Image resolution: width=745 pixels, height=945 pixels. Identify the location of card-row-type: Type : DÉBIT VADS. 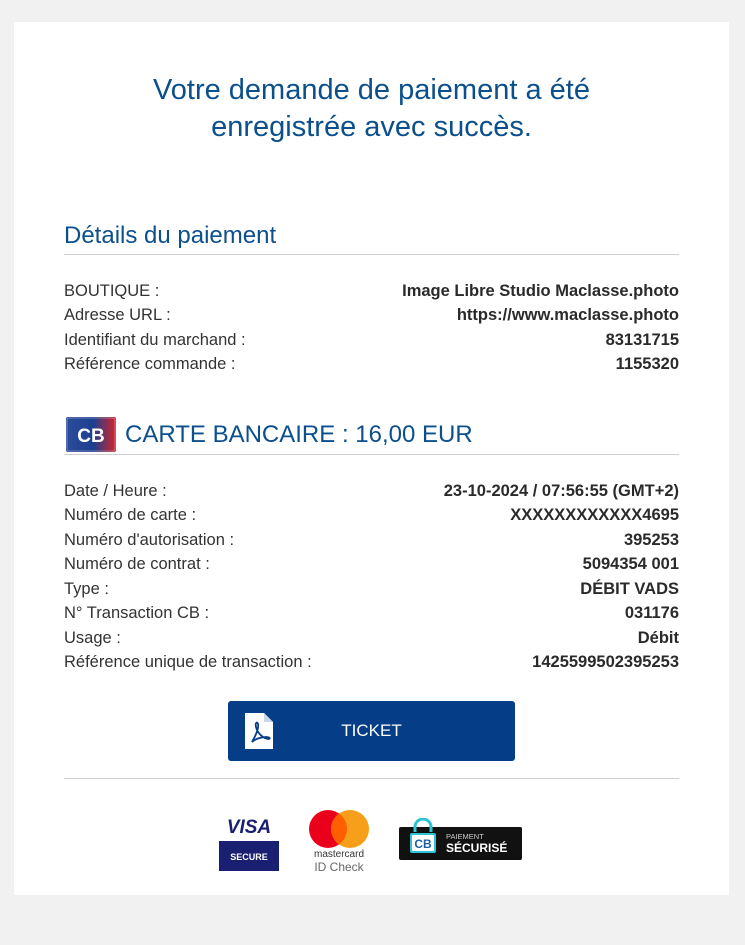
(371, 589).